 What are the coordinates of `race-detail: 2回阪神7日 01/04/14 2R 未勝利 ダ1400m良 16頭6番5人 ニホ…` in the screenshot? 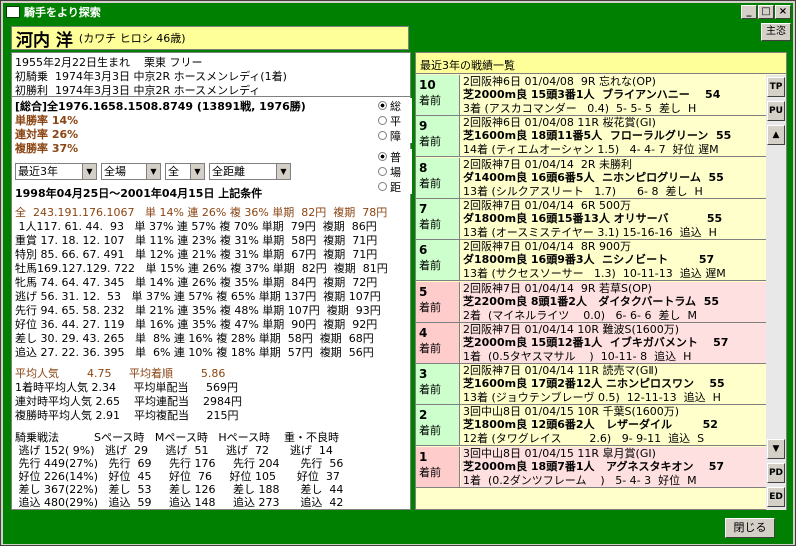 It's located at (593, 177).